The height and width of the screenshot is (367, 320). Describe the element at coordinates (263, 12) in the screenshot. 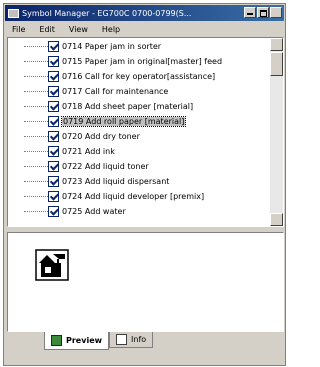

I see `maximize-button` at that location.